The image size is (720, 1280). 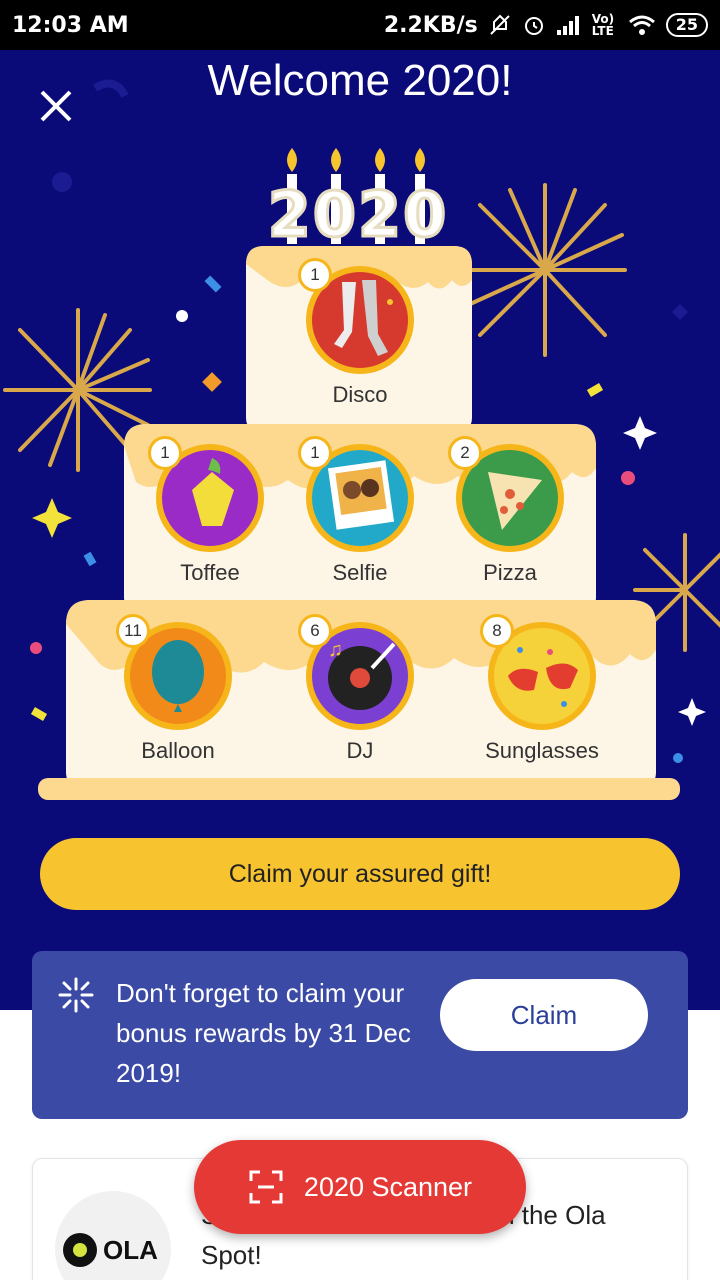 What do you see at coordinates (500, 24) in the screenshot?
I see `mute-icon` at bounding box center [500, 24].